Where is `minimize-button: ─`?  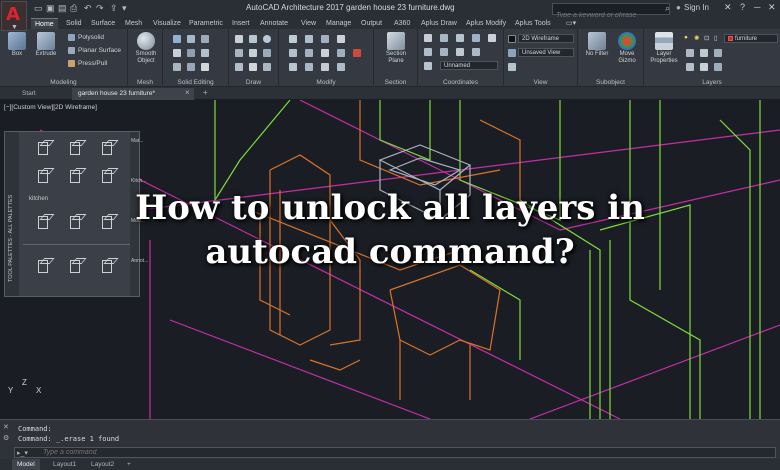 minimize-button: ─ is located at coordinates (757, 7).